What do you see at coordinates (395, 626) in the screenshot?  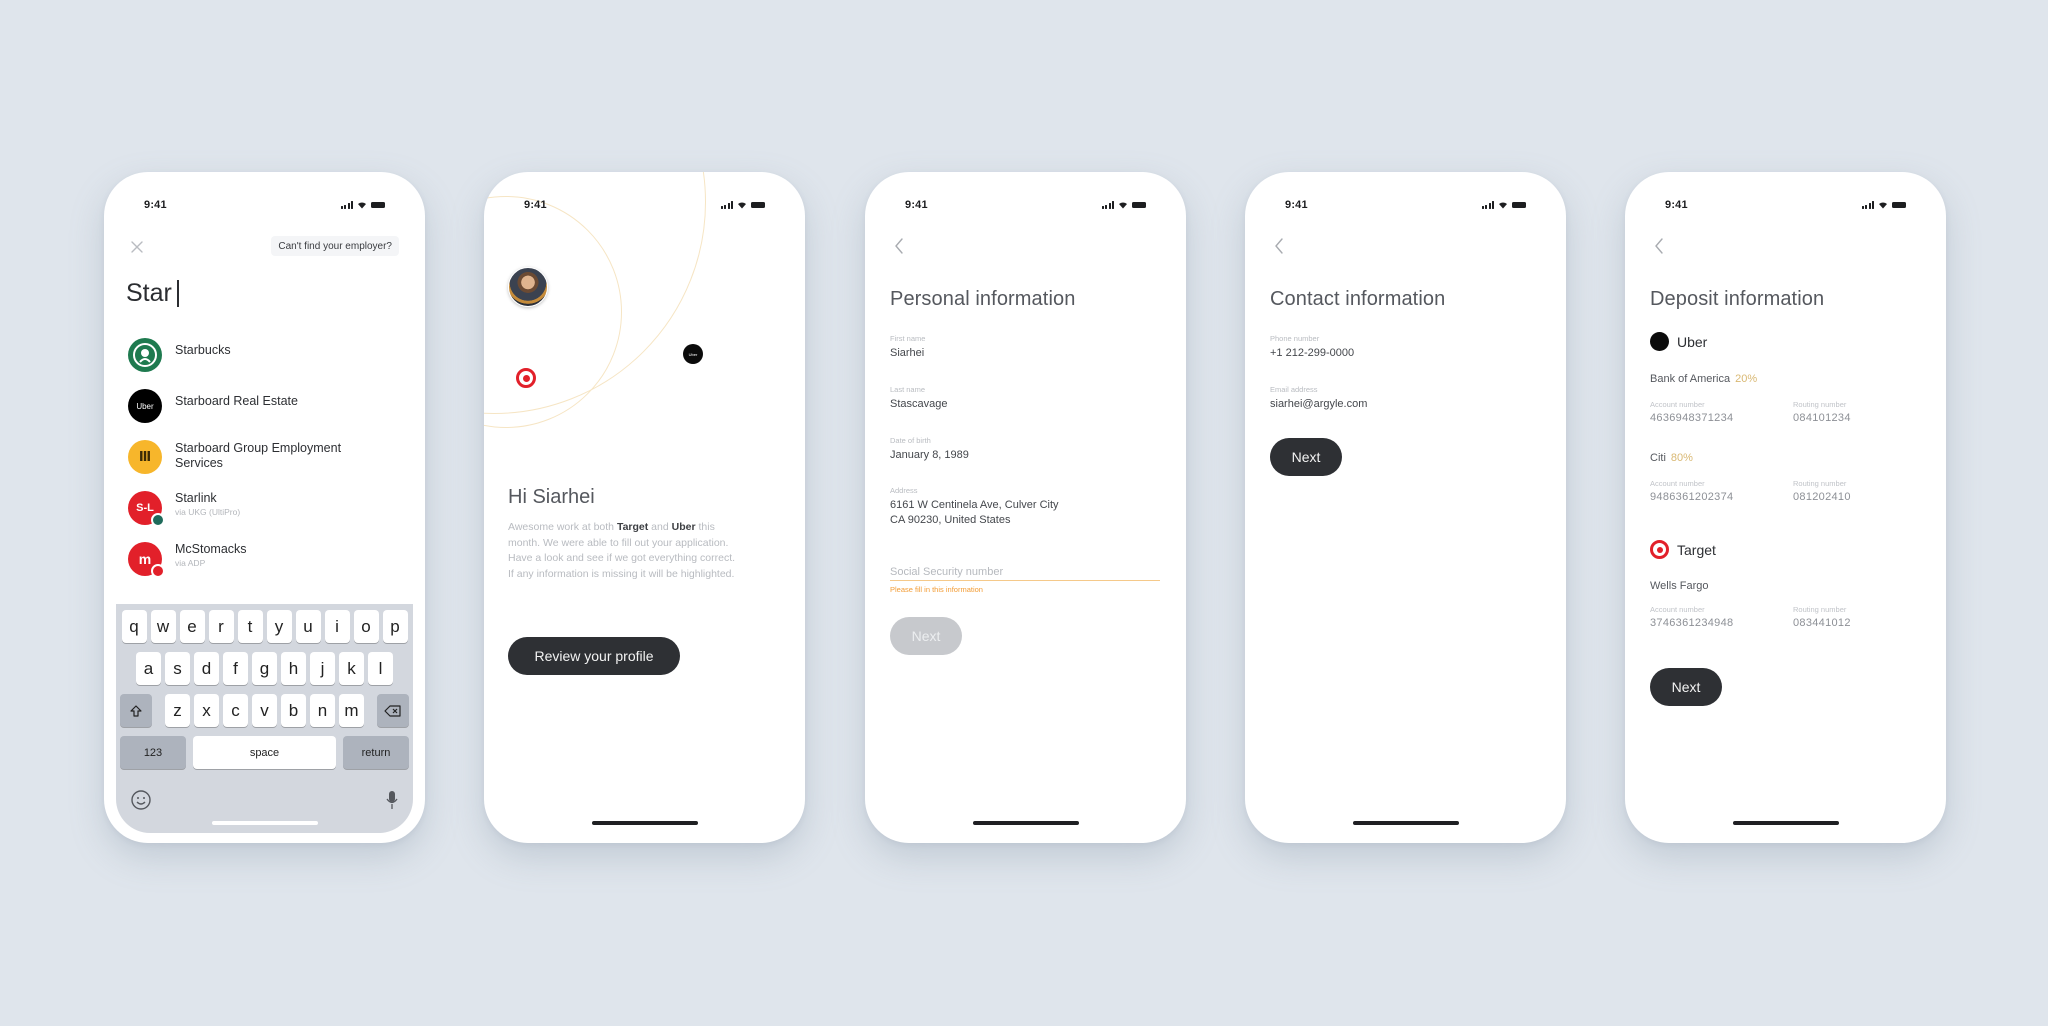 I see `key-p: p` at bounding box center [395, 626].